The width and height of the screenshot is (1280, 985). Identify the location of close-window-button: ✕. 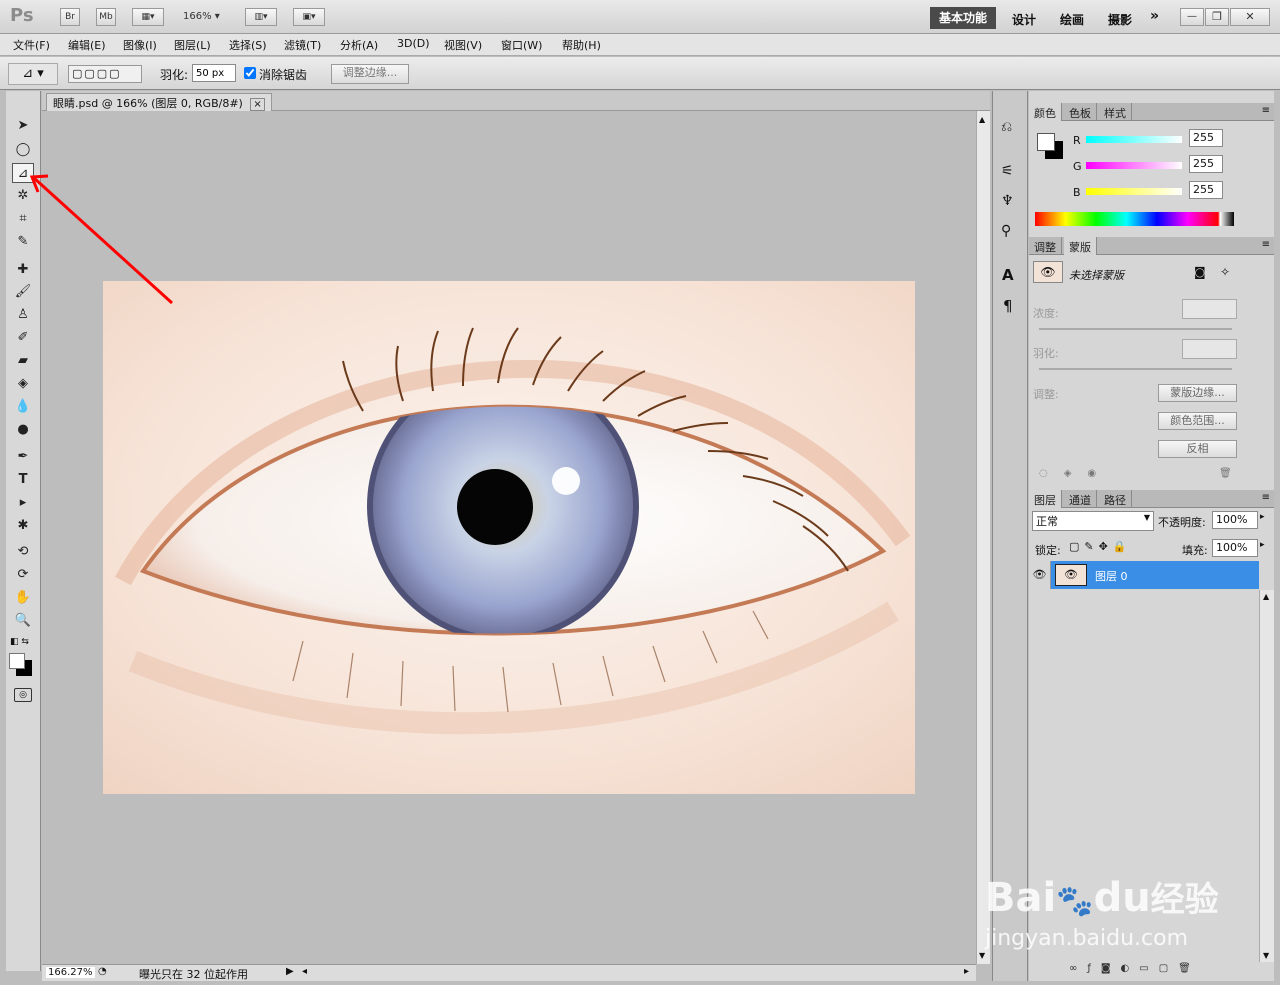
(1250, 17).